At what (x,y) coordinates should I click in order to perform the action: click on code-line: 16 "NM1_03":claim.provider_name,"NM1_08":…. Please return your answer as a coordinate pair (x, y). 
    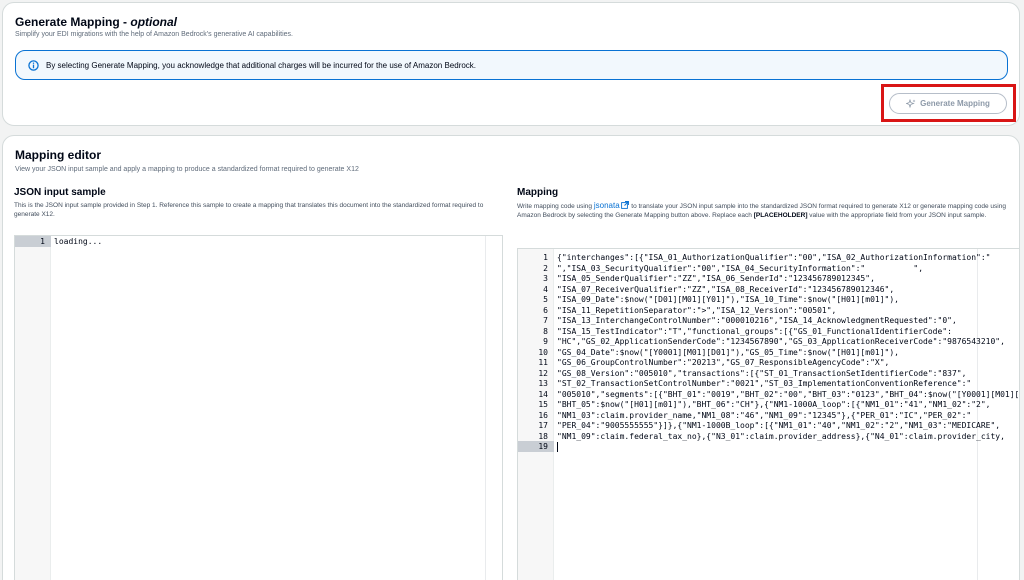
    Looking at the image, I should click on (768, 415).